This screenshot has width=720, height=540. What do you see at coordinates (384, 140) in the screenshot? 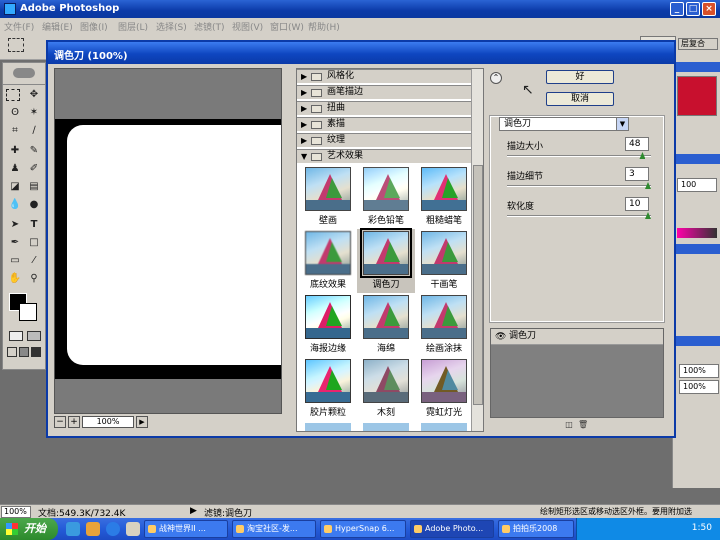
I see `category-texture: ▶ 纹理` at bounding box center [384, 140].